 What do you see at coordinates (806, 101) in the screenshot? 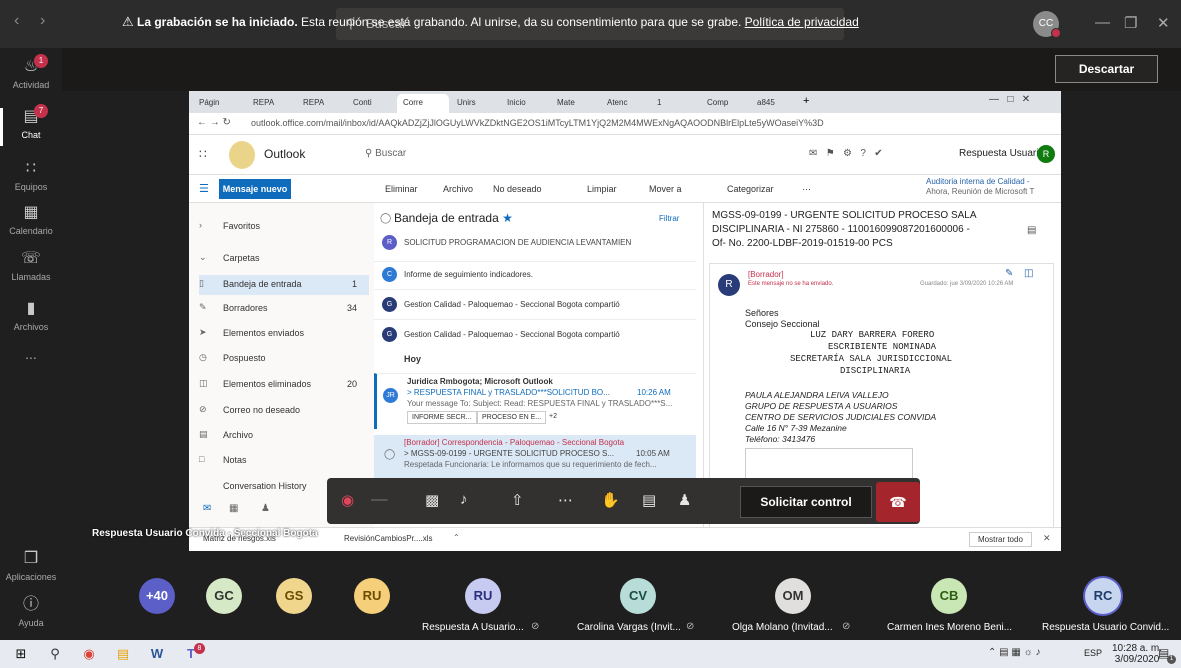
I see `new-tab-icon: +` at bounding box center [806, 101].